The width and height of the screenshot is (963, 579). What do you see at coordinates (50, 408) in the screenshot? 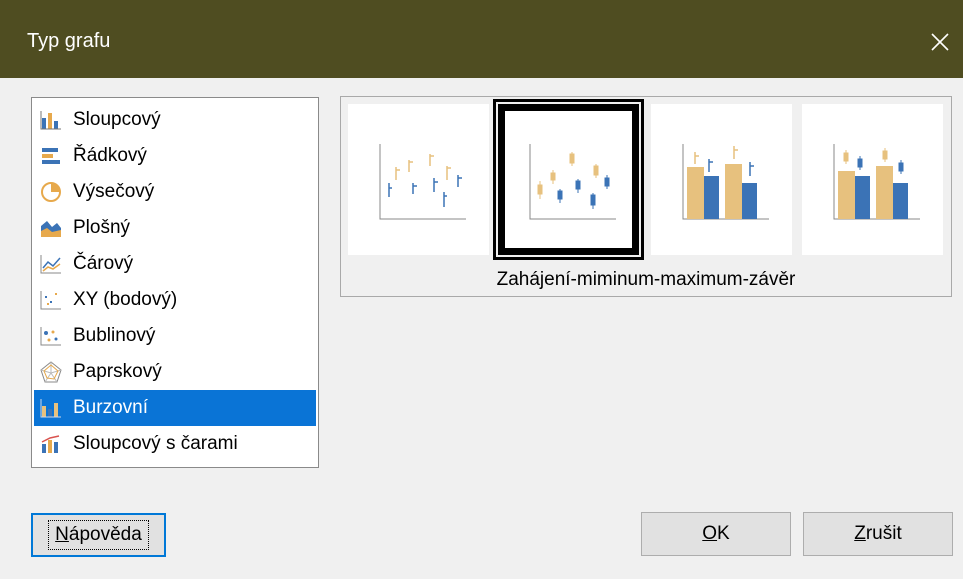
I see `stock-chart-icon` at bounding box center [50, 408].